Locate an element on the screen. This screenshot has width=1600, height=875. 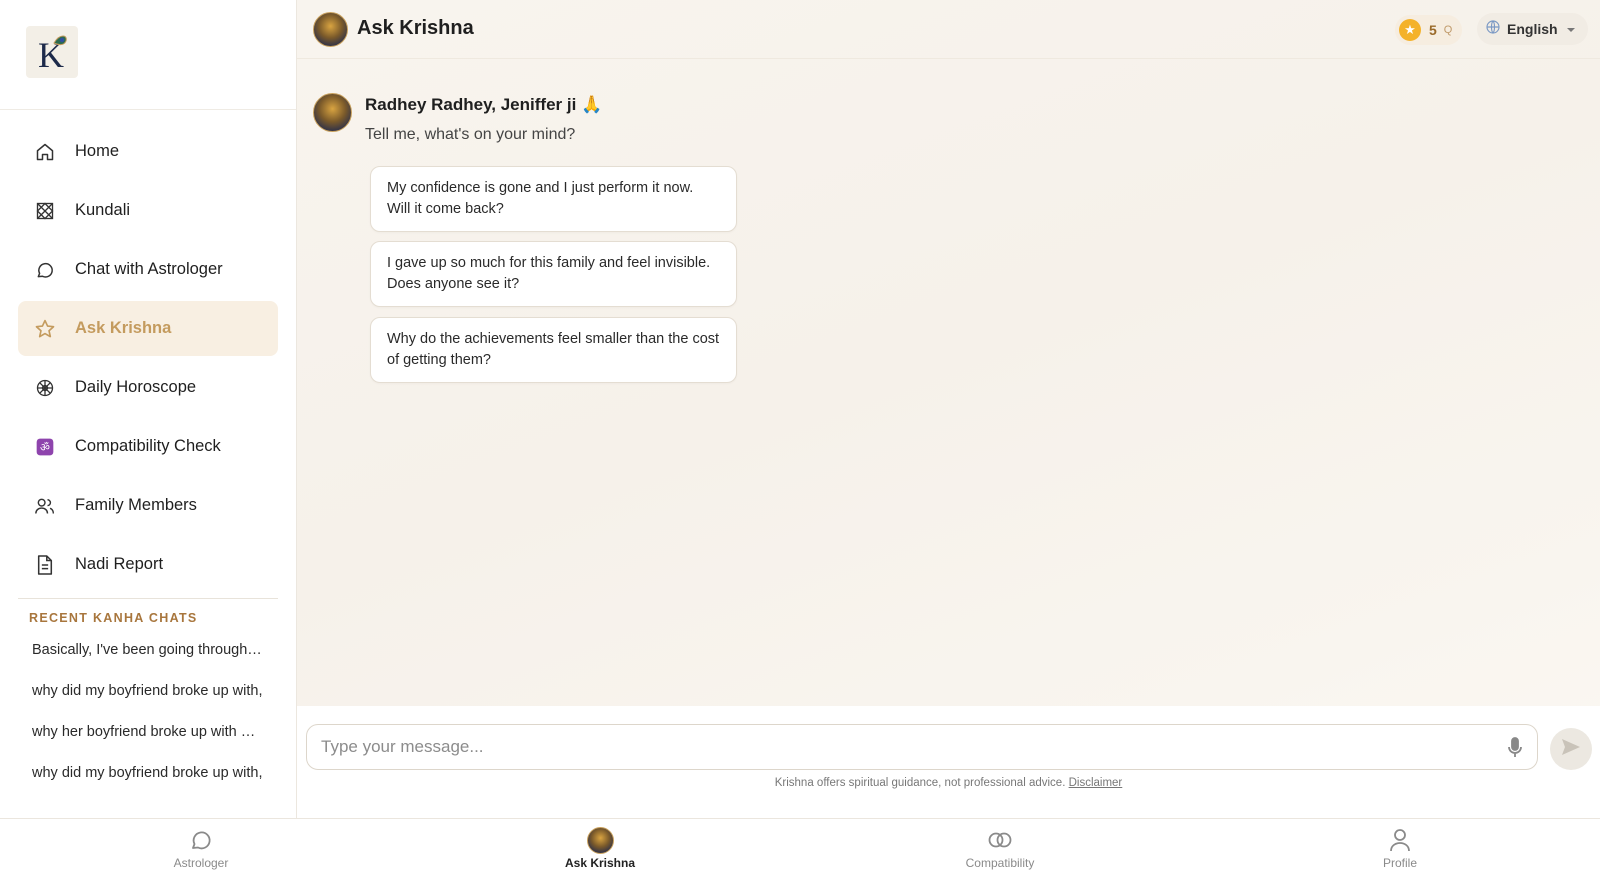
coin-balance: ★ 5 Q is located at coordinates (1429, 30).